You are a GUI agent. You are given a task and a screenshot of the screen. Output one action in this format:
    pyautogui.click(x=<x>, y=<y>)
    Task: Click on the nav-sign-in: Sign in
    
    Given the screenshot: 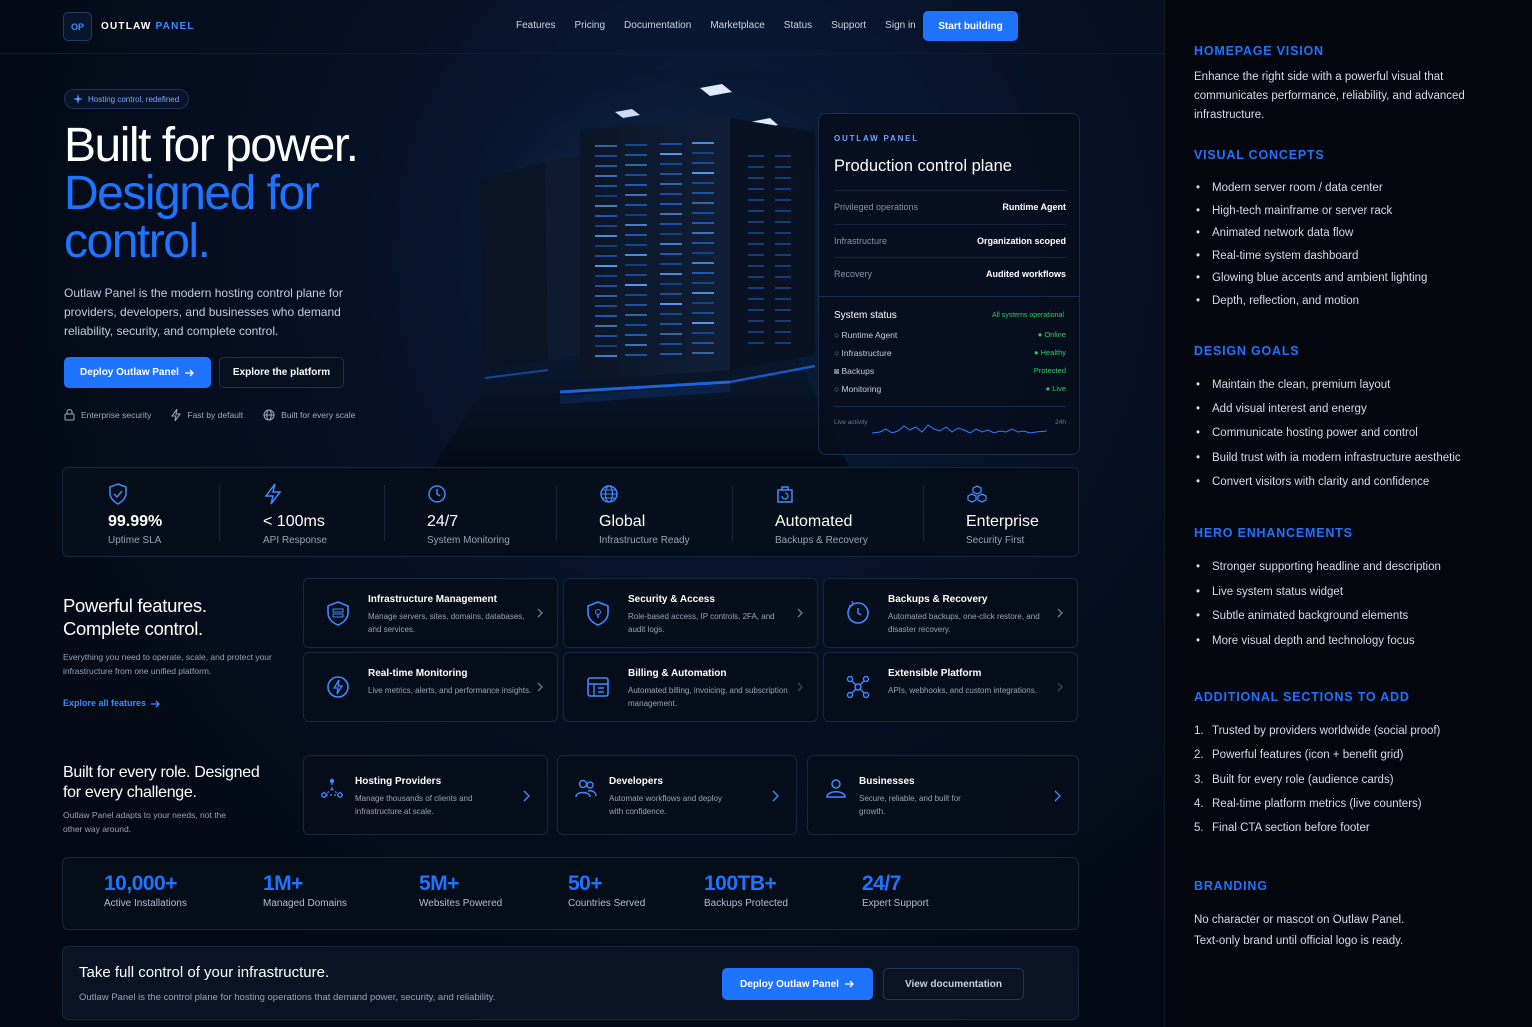 What is the action you would take?
    pyautogui.click(x=900, y=25)
    